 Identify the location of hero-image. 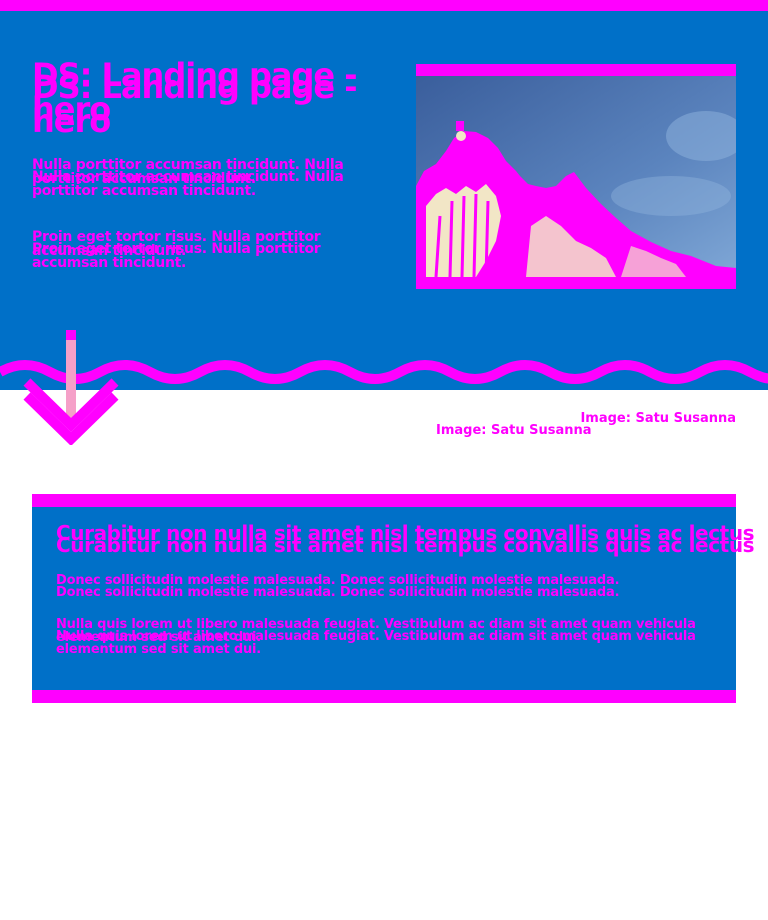
(576, 176).